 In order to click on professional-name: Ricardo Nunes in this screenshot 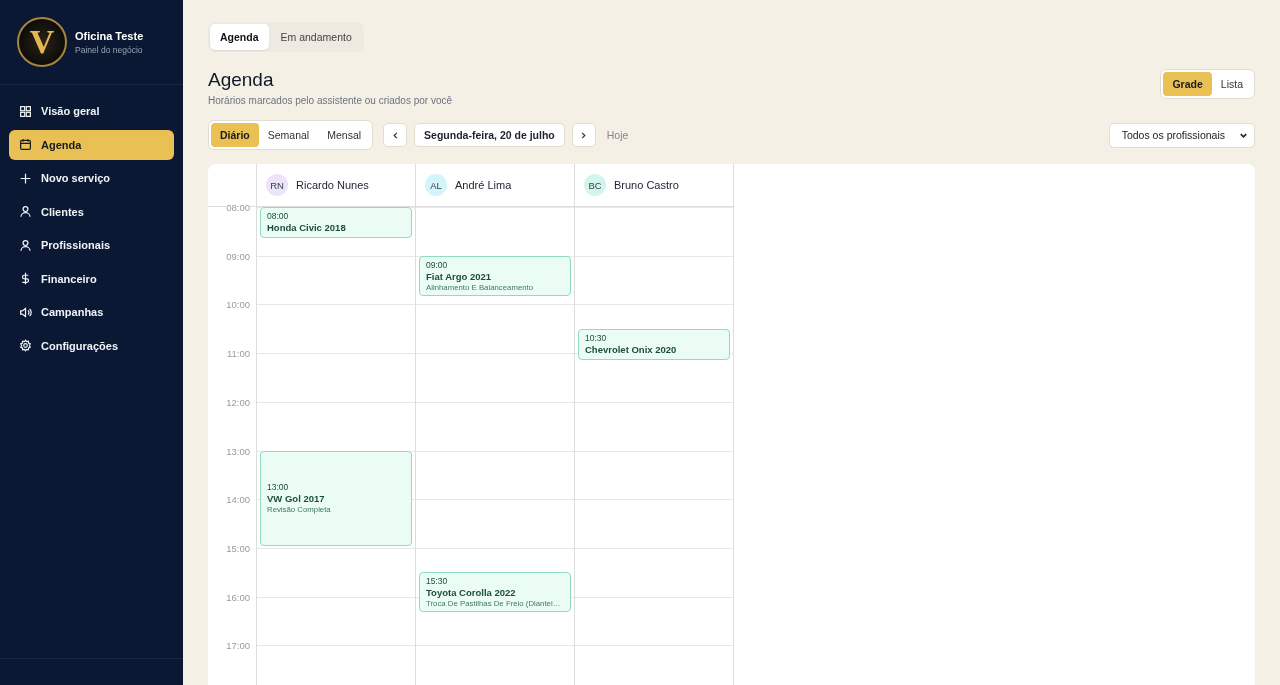, I will do `click(332, 185)`.